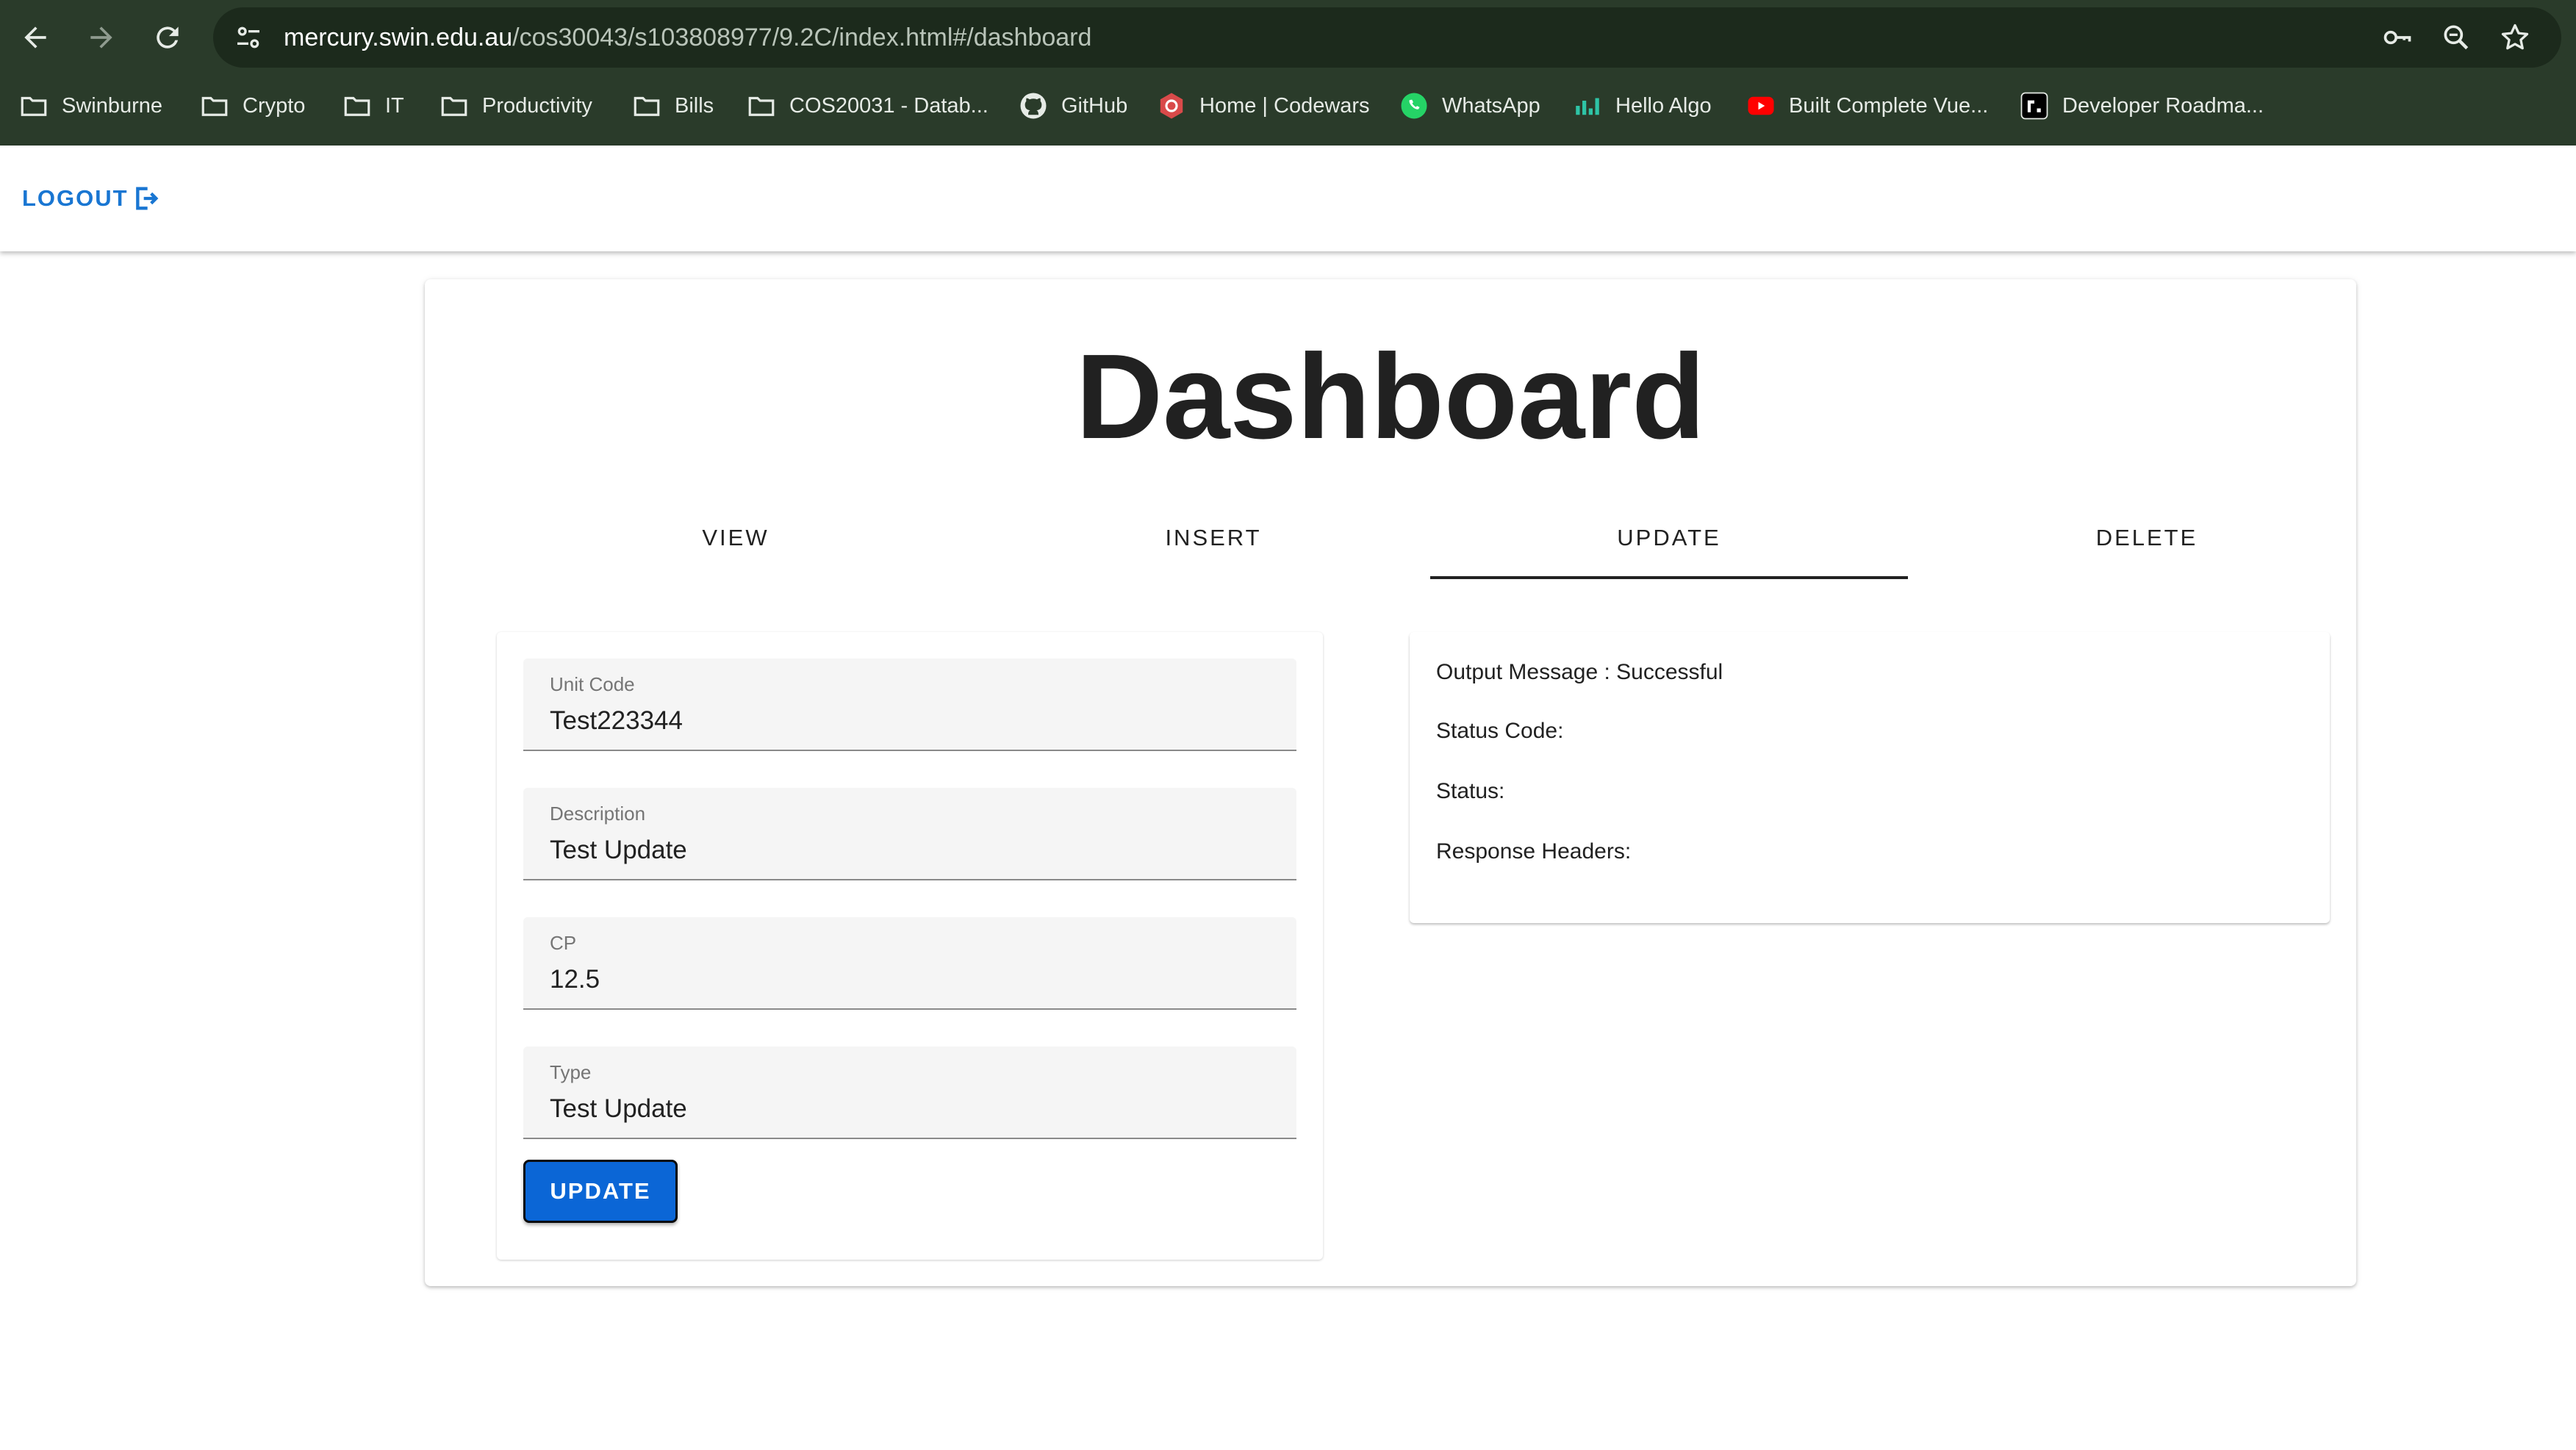 This screenshot has width=2576, height=1450. Describe the element at coordinates (672, 106) in the screenshot. I see `bookmark-bills: Bills` at that location.